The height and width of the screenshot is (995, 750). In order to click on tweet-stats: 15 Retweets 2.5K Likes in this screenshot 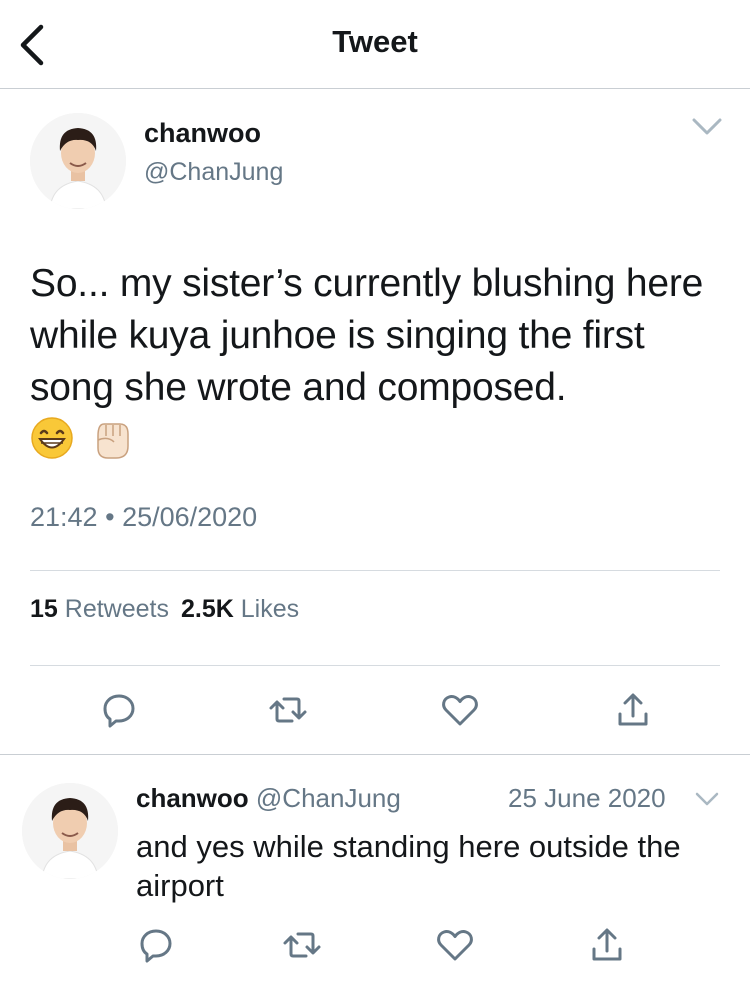, I will do `click(164, 609)`.